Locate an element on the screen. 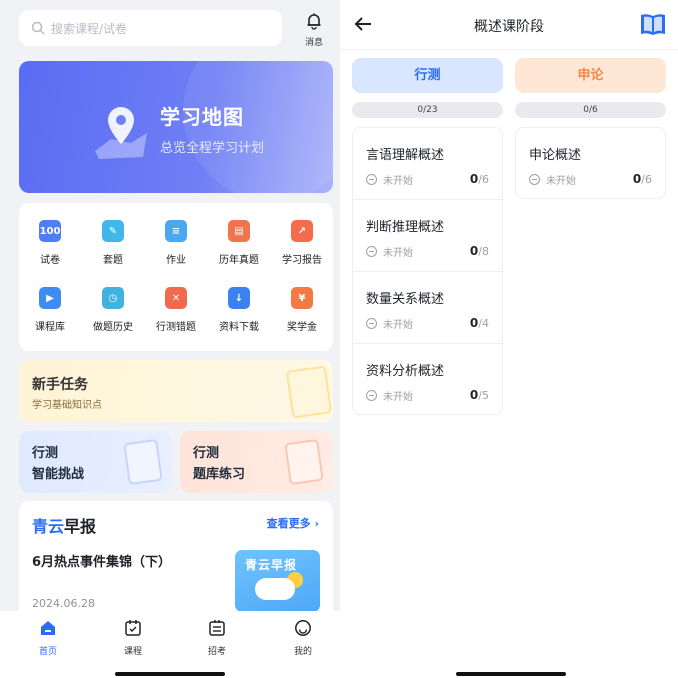  news-brand: 青云早报 is located at coordinates (64, 525).